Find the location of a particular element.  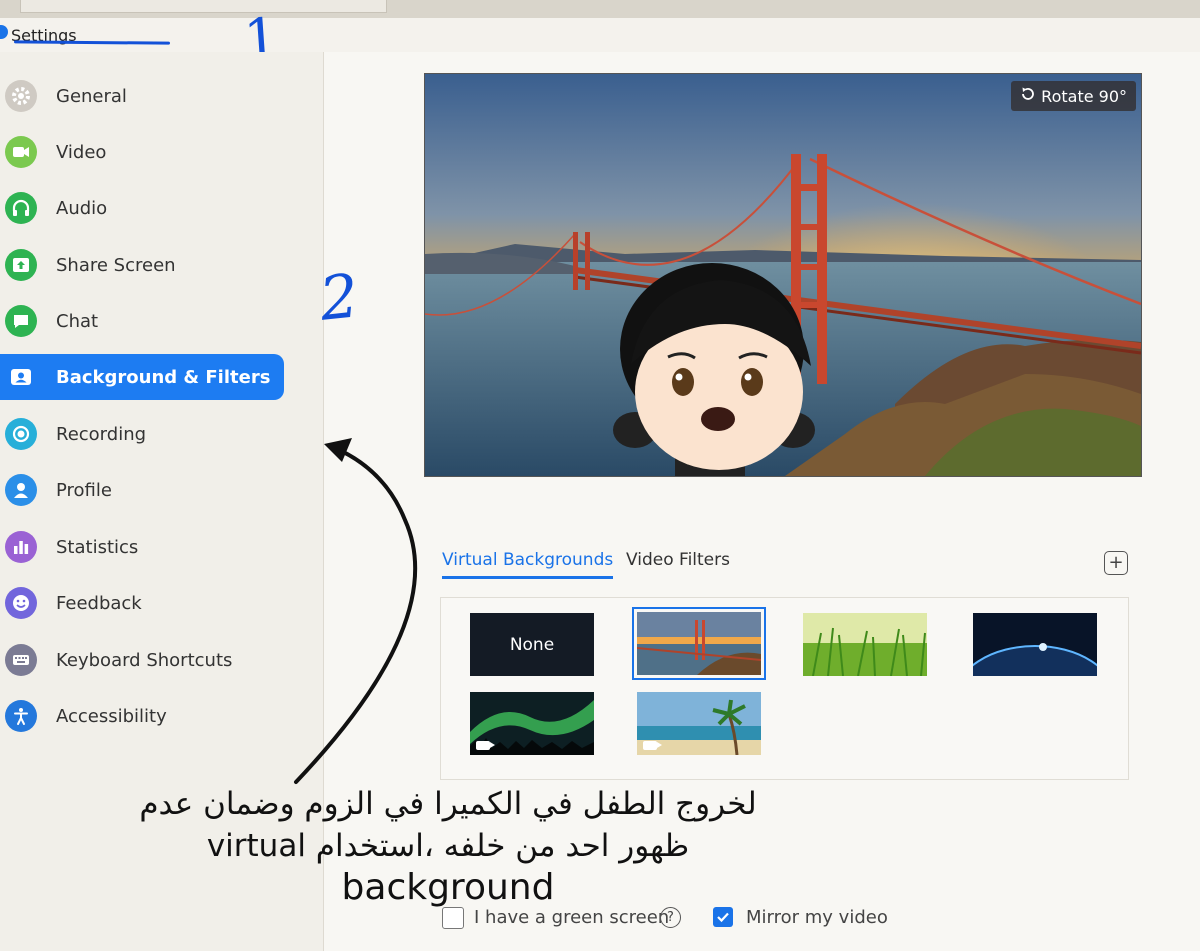

sidebar-item-statistics: Statistics is located at coordinates (142, 547).